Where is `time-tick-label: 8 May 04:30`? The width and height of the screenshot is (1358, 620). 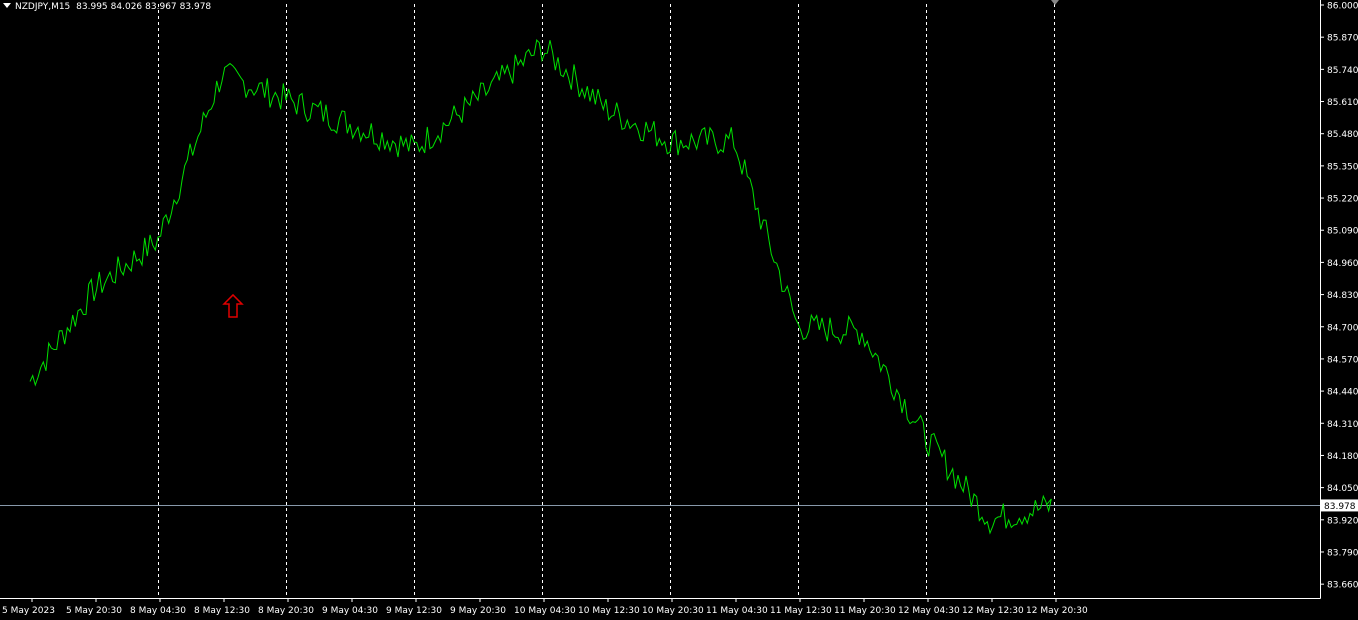 time-tick-label: 8 May 04:30 is located at coordinates (158, 611).